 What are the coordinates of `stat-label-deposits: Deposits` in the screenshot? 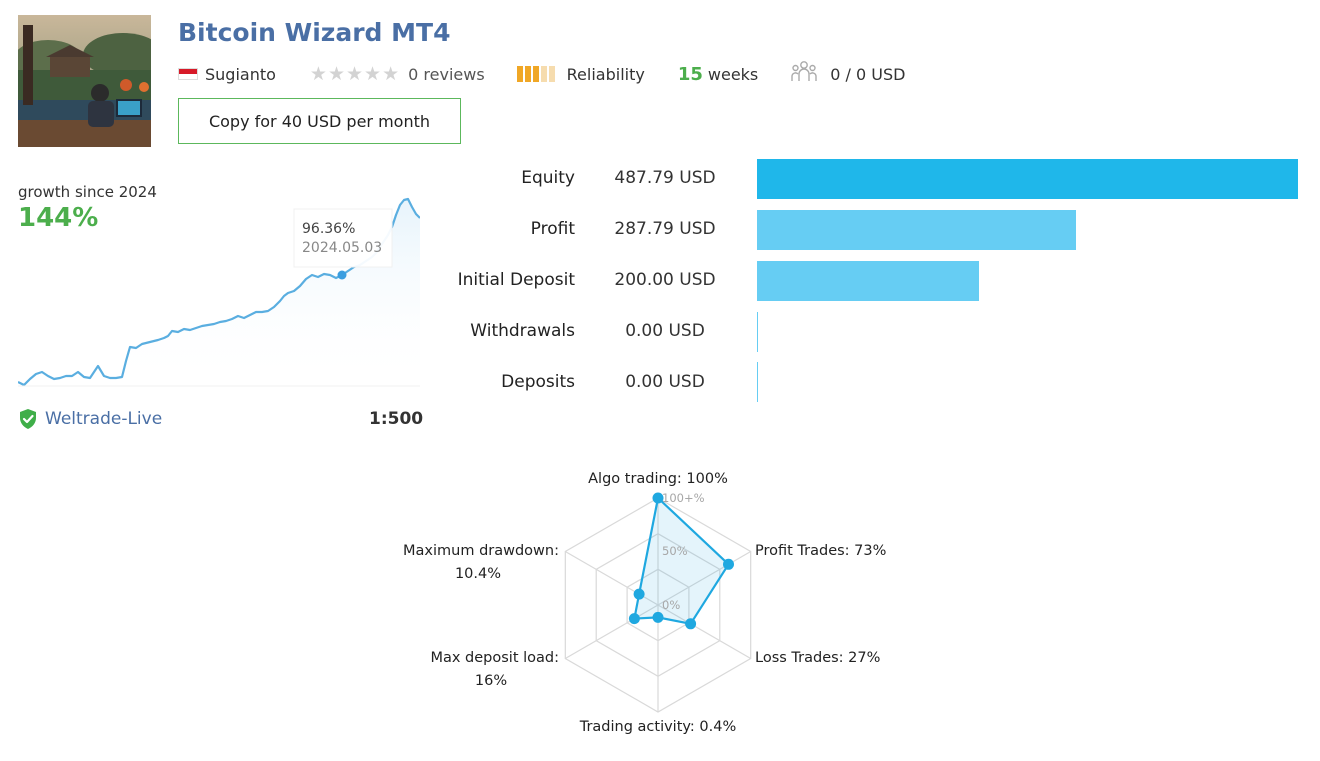 It's located at (538, 382).